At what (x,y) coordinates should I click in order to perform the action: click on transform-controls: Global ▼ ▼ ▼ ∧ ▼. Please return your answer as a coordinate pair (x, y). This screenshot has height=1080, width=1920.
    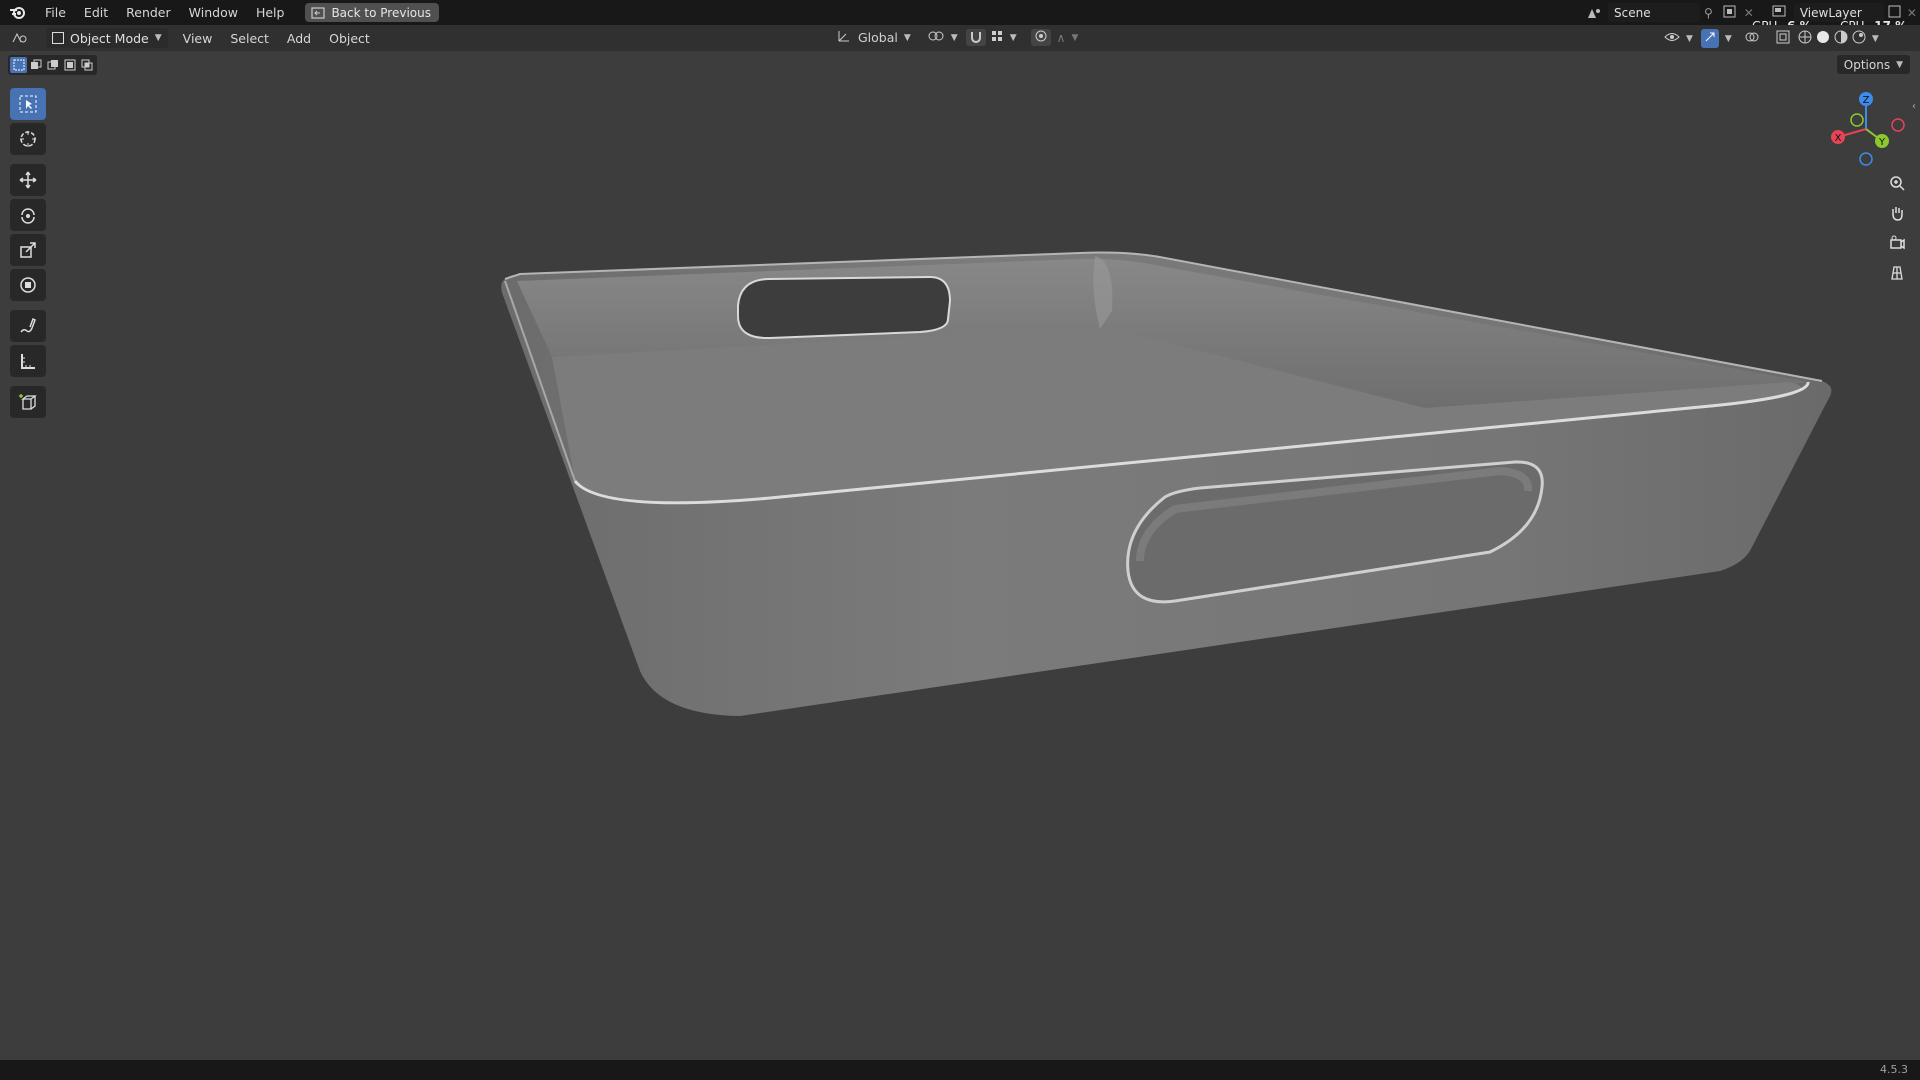
    Looking at the image, I should click on (957, 37).